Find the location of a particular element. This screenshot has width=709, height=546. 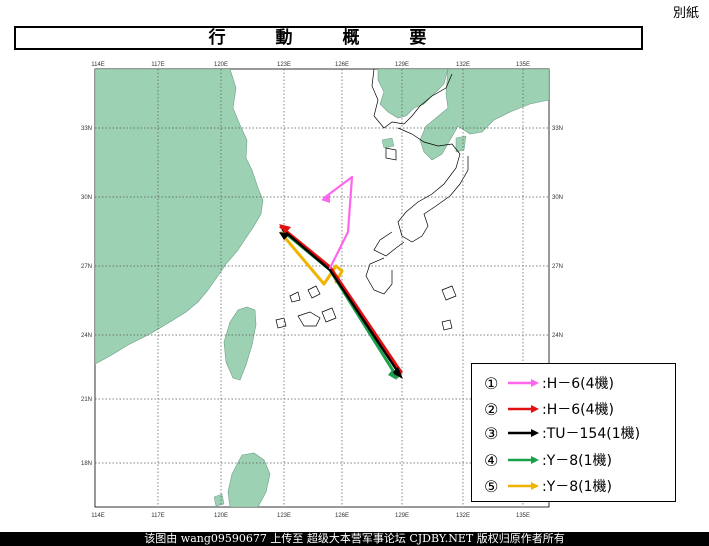

legend-number: ⑤ is located at coordinates (491, 486).